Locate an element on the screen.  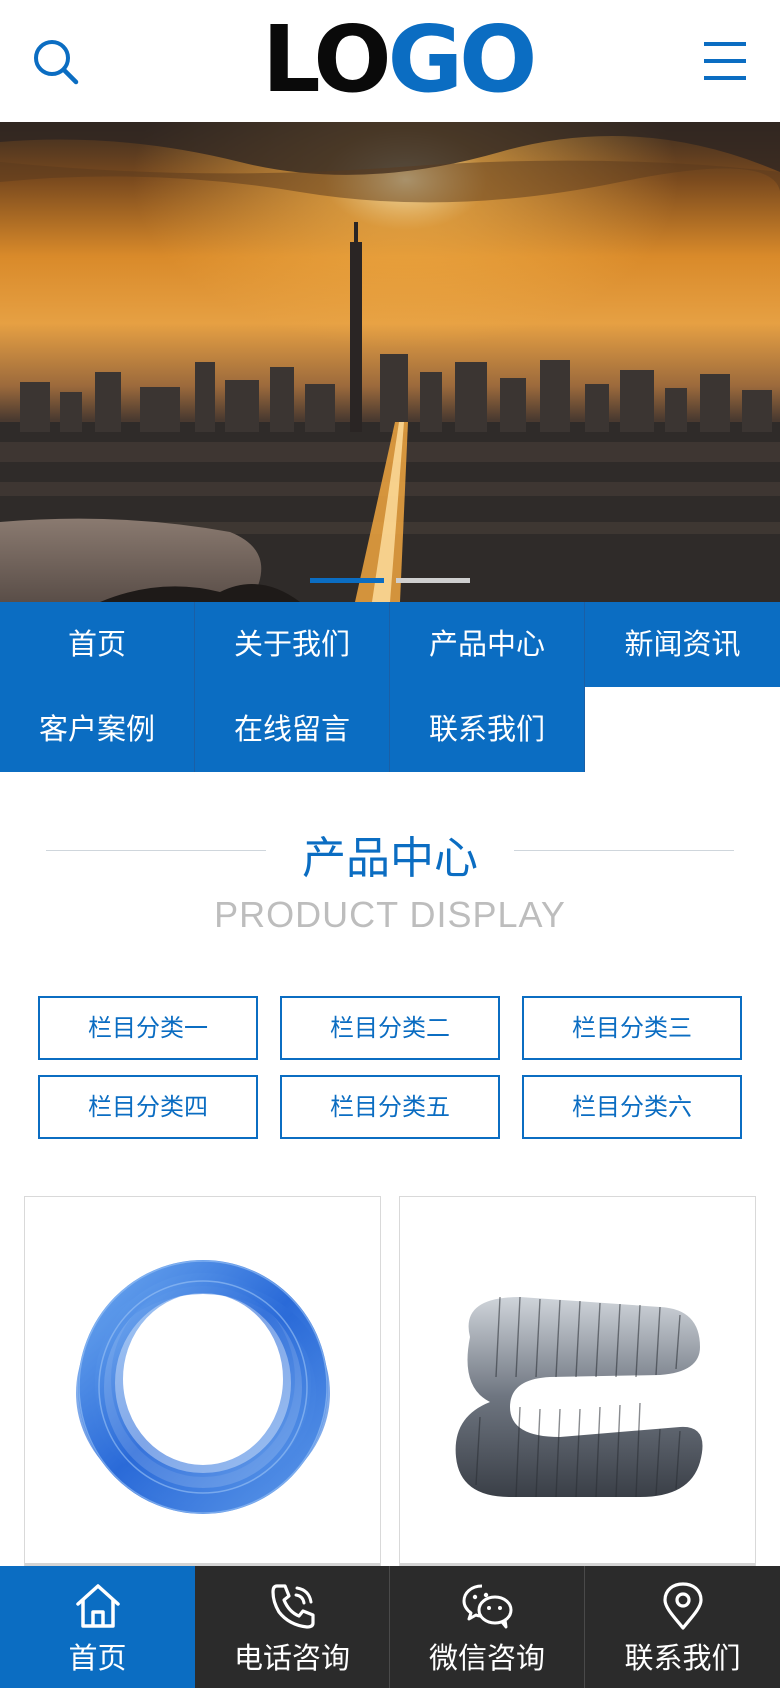
header: LOGO is located at coordinates (390, 61).